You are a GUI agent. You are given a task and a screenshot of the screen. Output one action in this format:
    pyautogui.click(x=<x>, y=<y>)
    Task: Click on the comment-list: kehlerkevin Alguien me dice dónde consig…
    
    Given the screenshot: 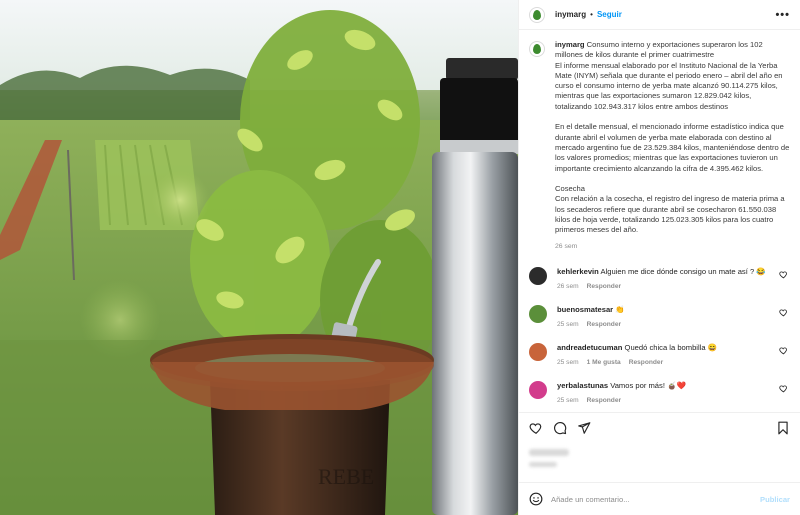 What is the action you would take?
    pyautogui.click(x=659, y=335)
    